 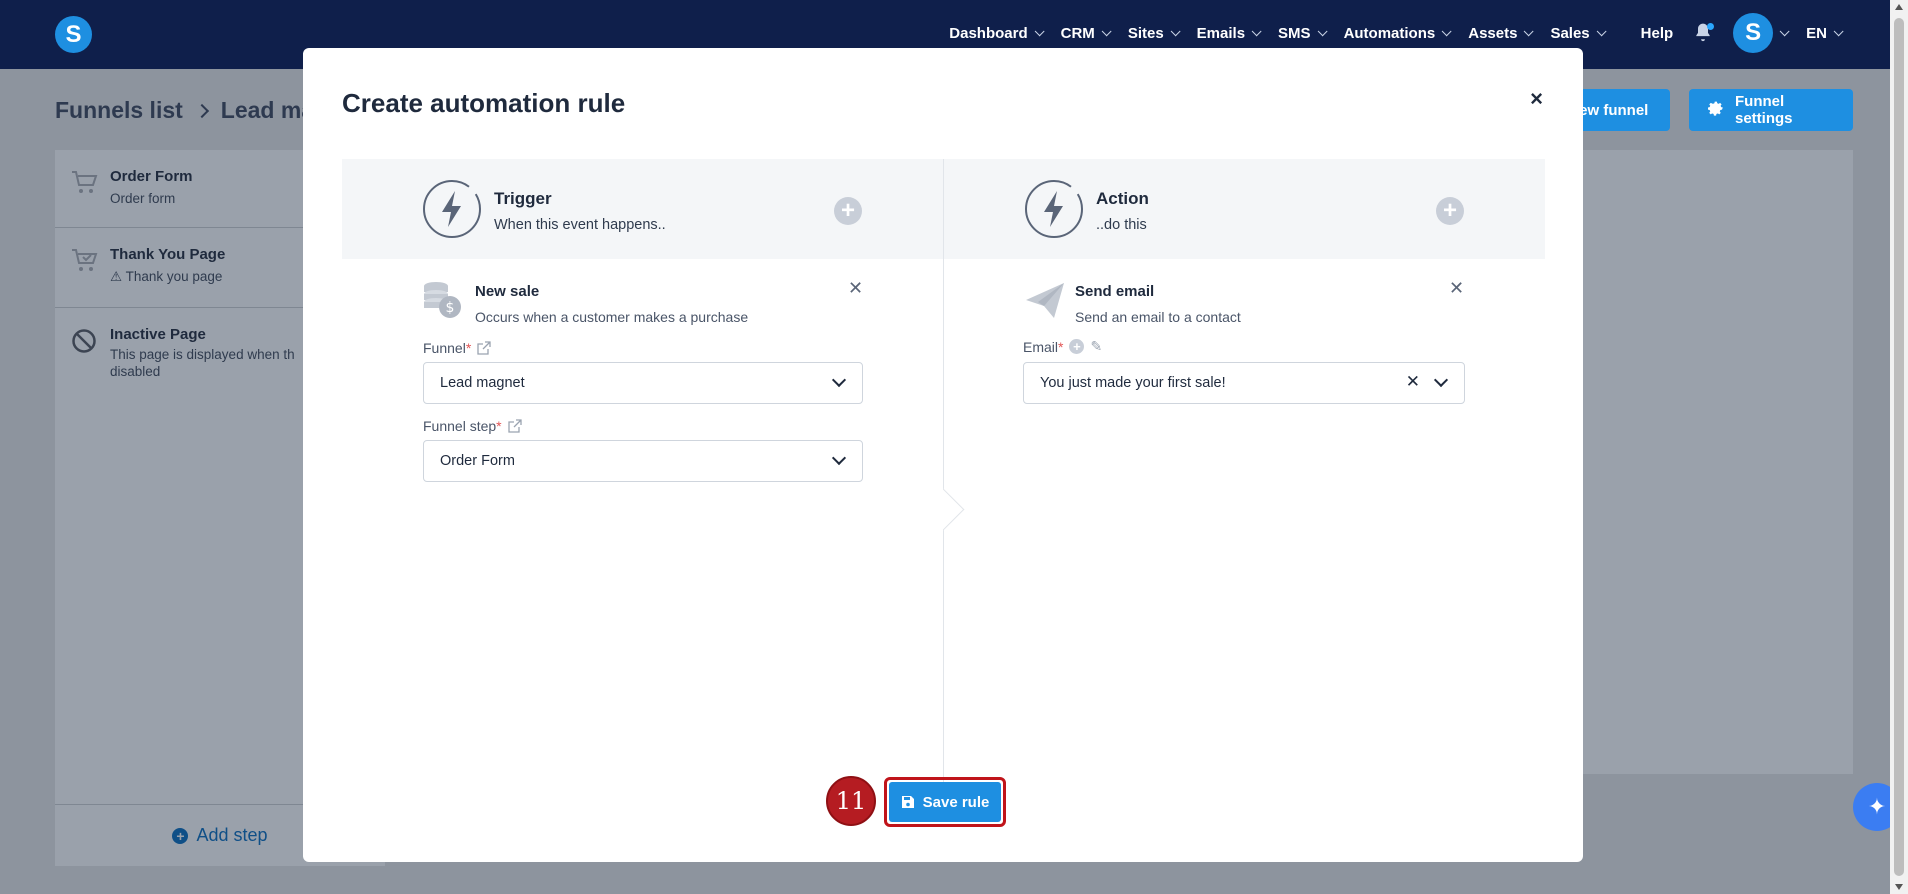 What do you see at coordinates (462, 426) in the screenshot?
I see `funnel-step-label-text: Funnel step*` at bounding box center [462, 426].